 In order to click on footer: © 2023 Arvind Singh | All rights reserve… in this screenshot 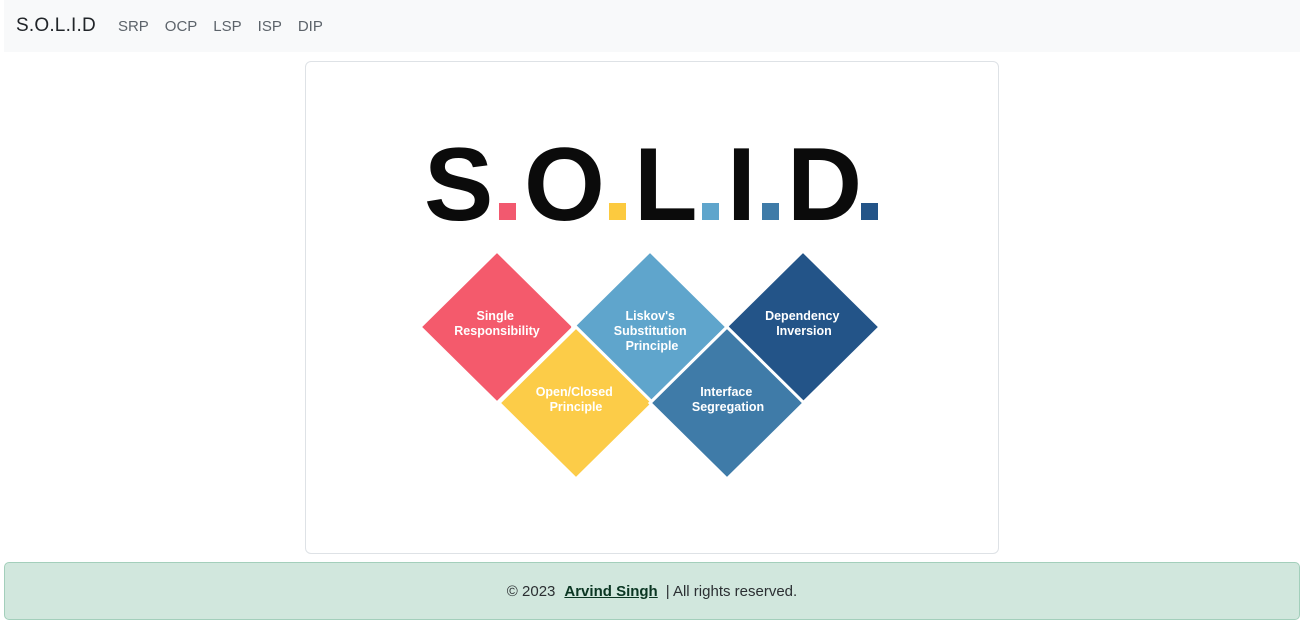, I will do `click(652, 591)`.